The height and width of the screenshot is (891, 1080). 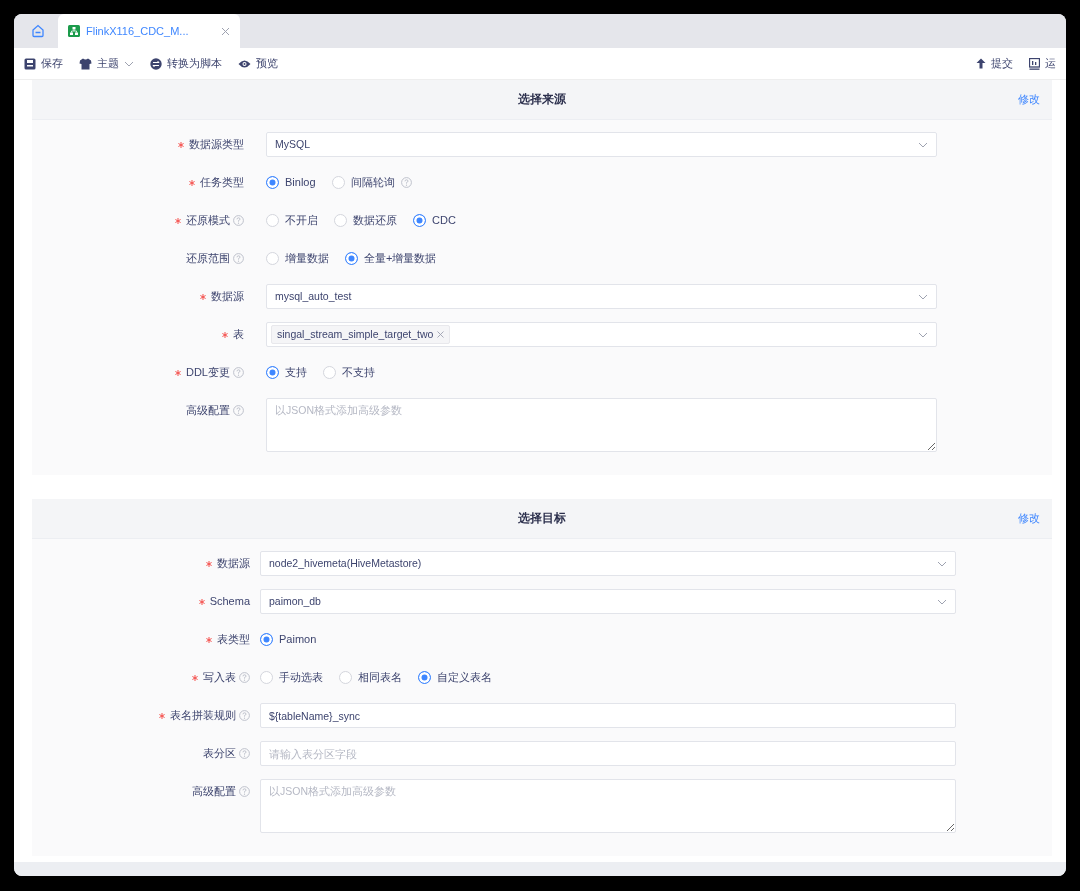 I want to click on radio-option: 不支持, so click(x=349, y=372).